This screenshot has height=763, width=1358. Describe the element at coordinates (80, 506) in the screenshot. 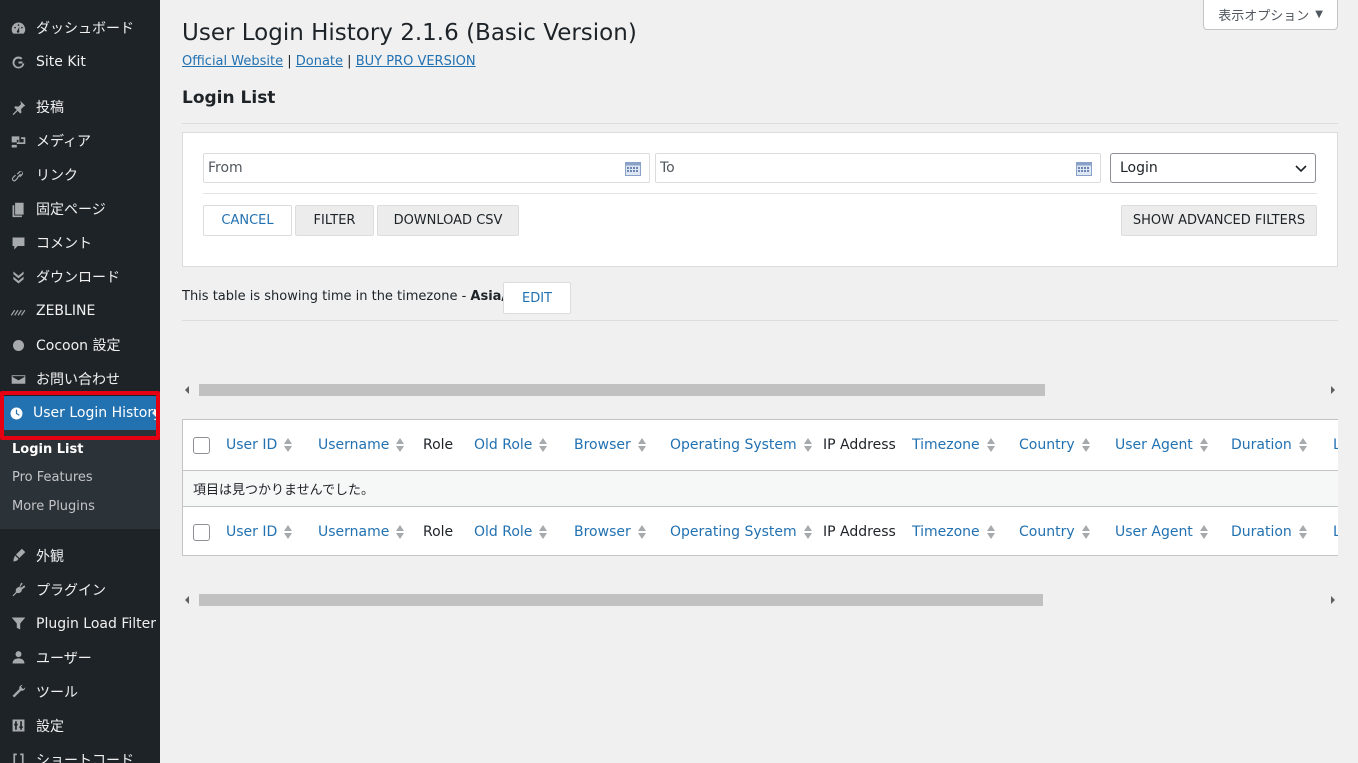

I see `submenu-item-more-plugins: More Plugins` at that location.